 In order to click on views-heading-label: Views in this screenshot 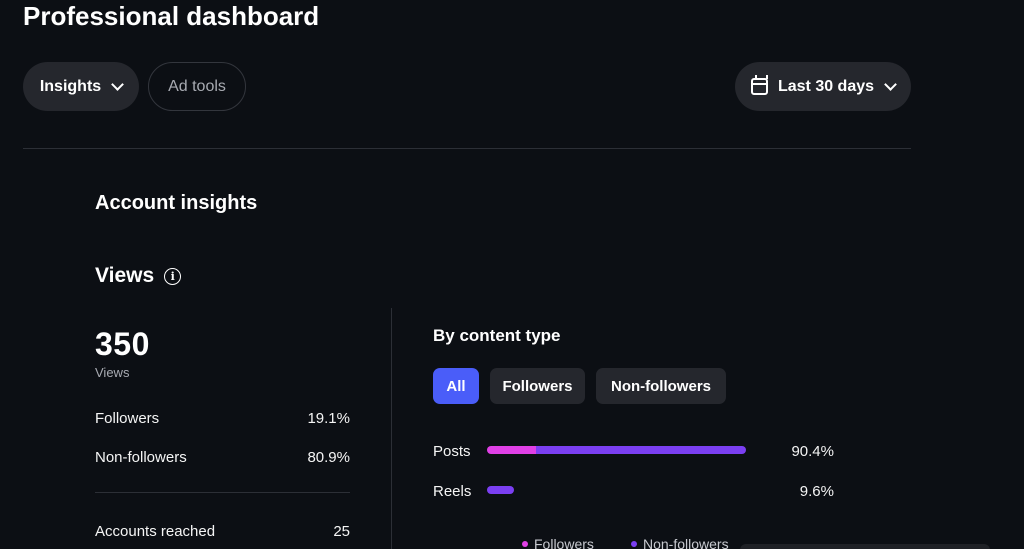, I will do `click(125, 275)`.